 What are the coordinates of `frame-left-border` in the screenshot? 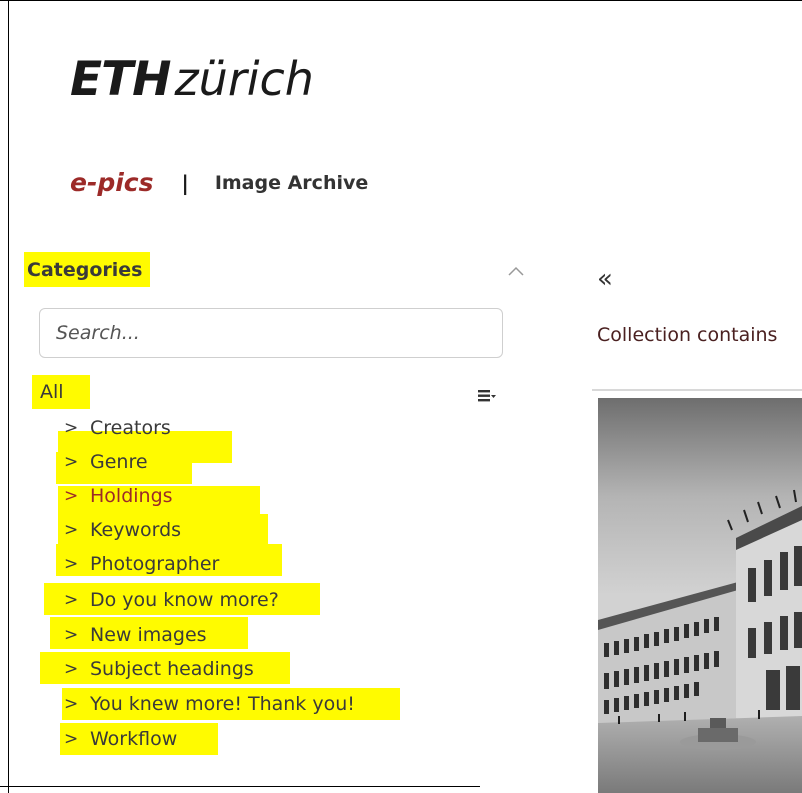 It's located at (8, 396).